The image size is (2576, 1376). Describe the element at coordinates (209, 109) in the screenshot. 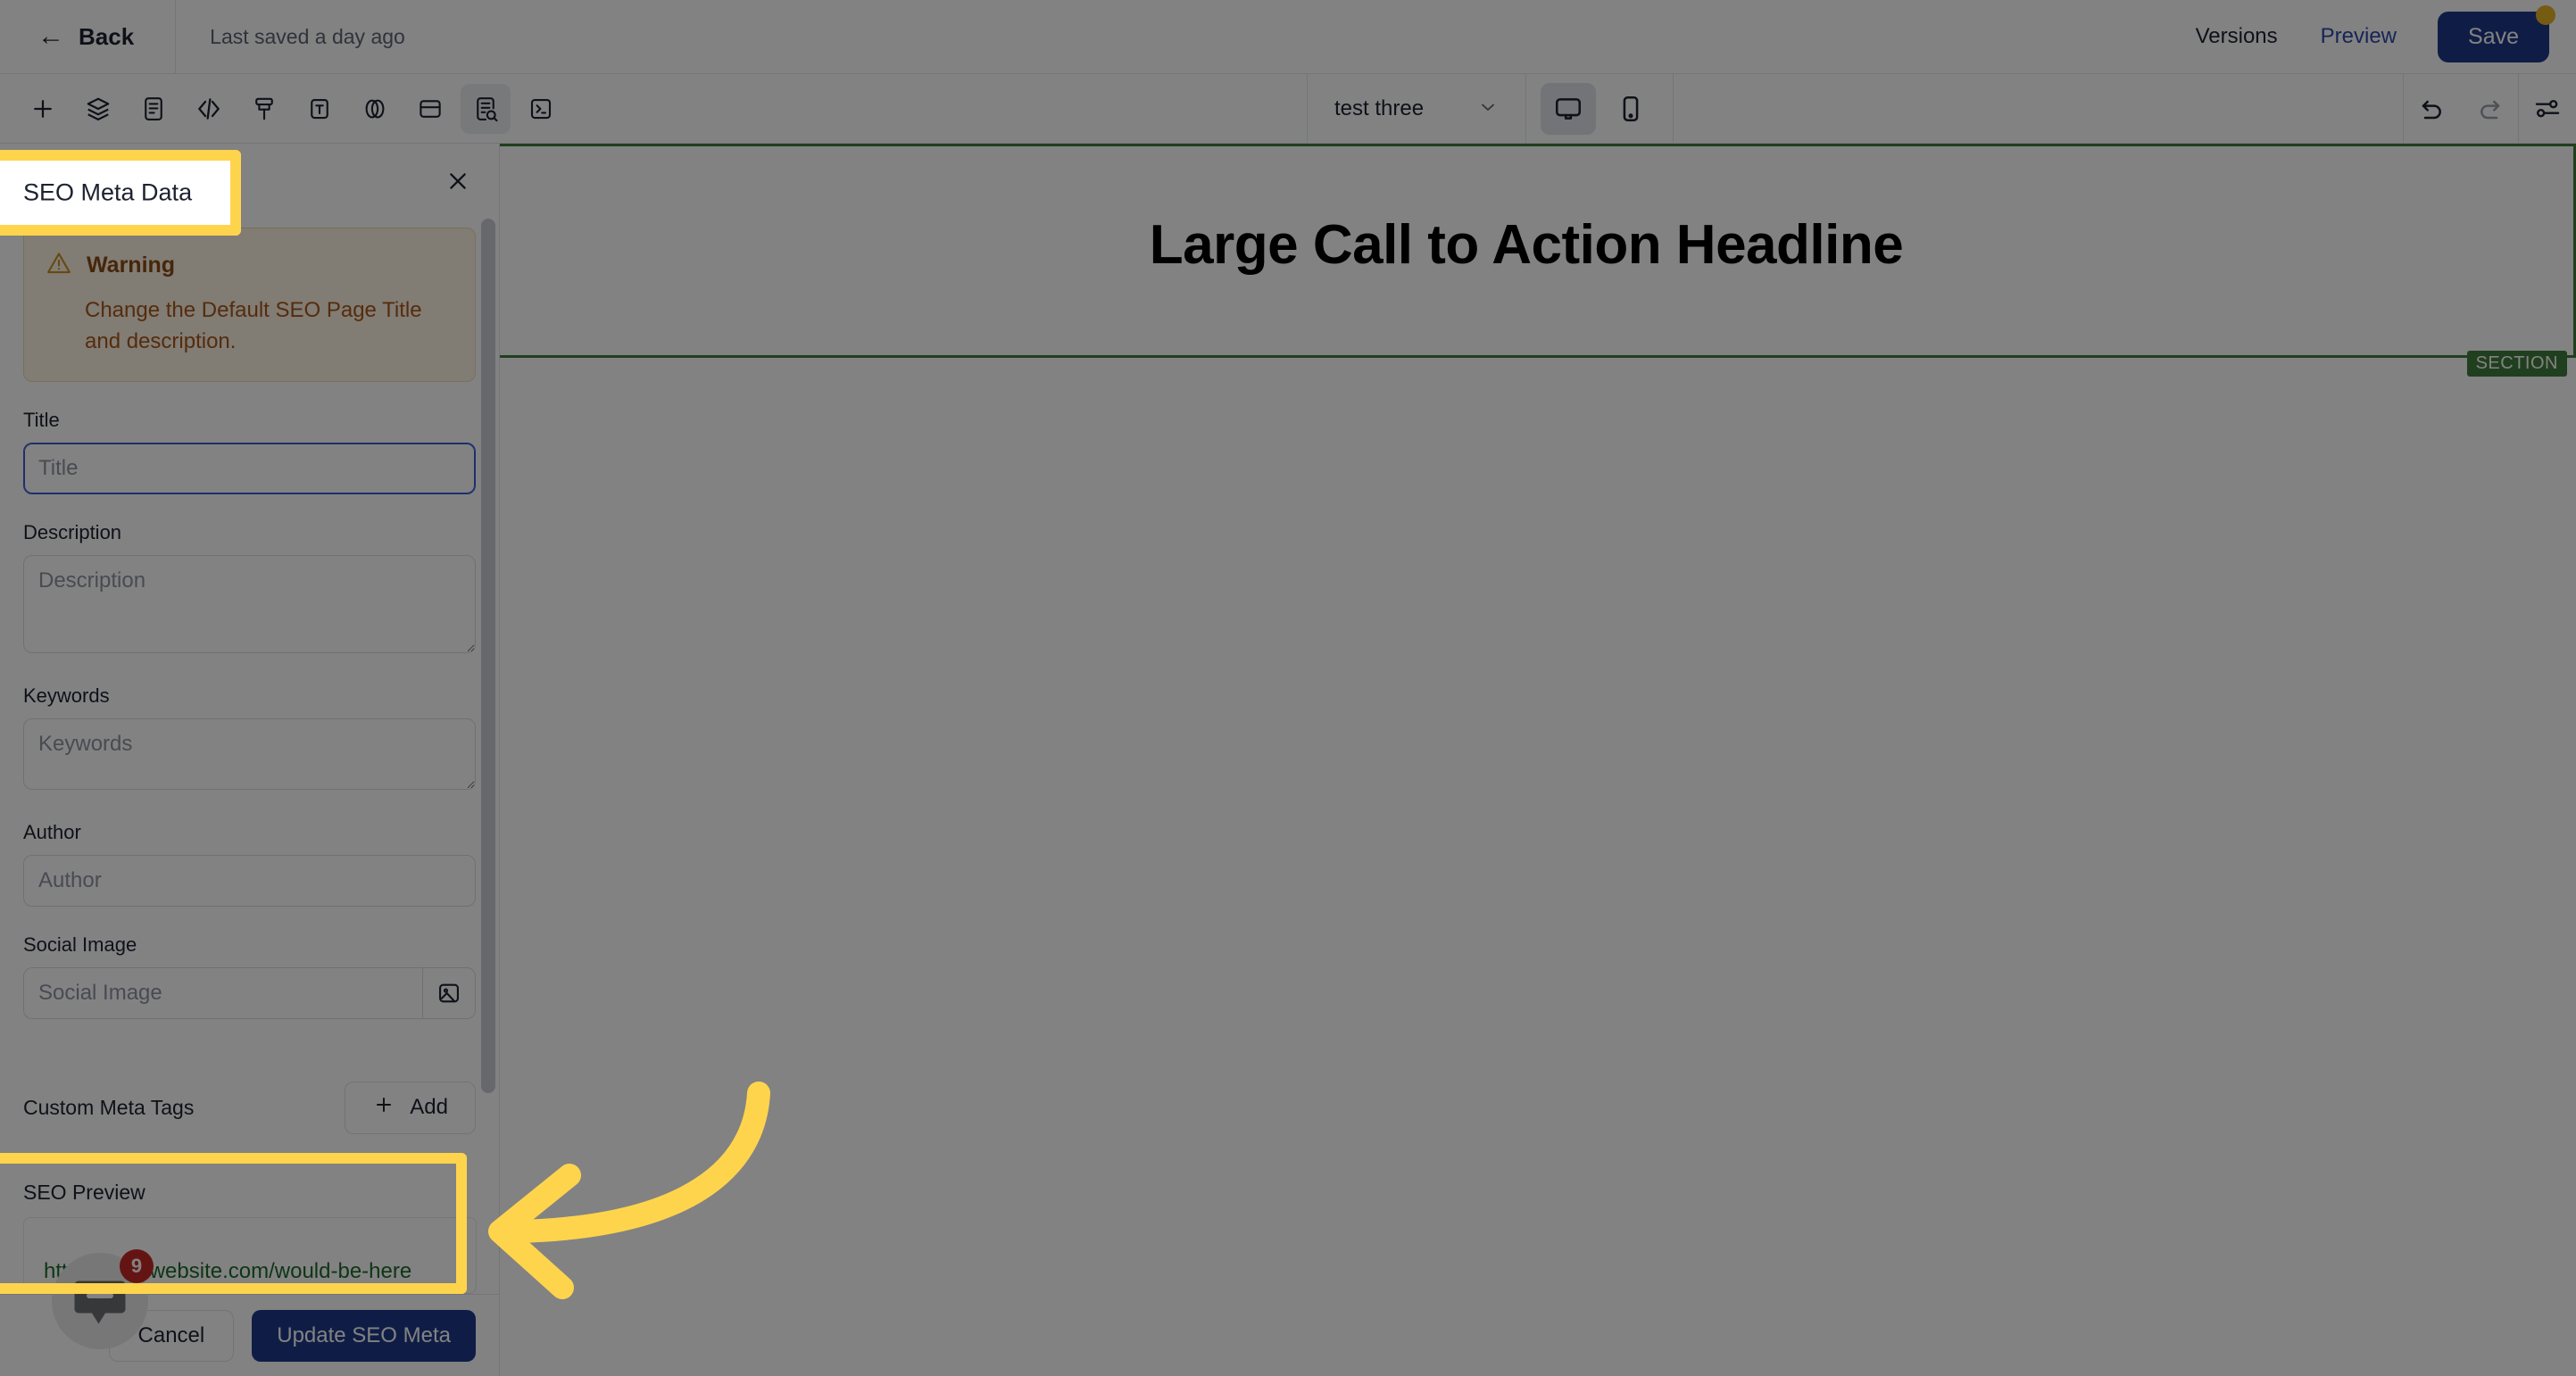

I see `code-icon` at that location.